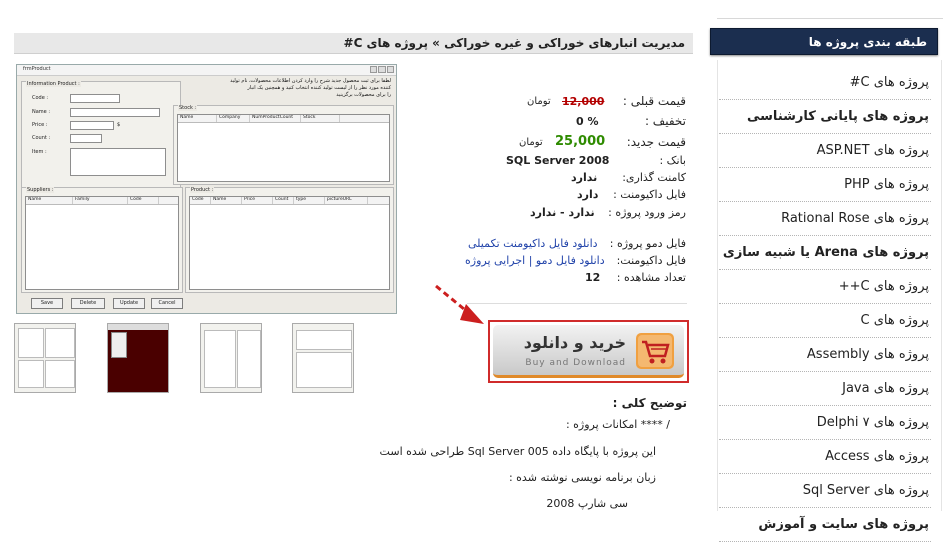 This screenshot has width=952, height=542. Describe the element at coordinates (655, 351) in the screenshot. I see `cart-icon` at that location.